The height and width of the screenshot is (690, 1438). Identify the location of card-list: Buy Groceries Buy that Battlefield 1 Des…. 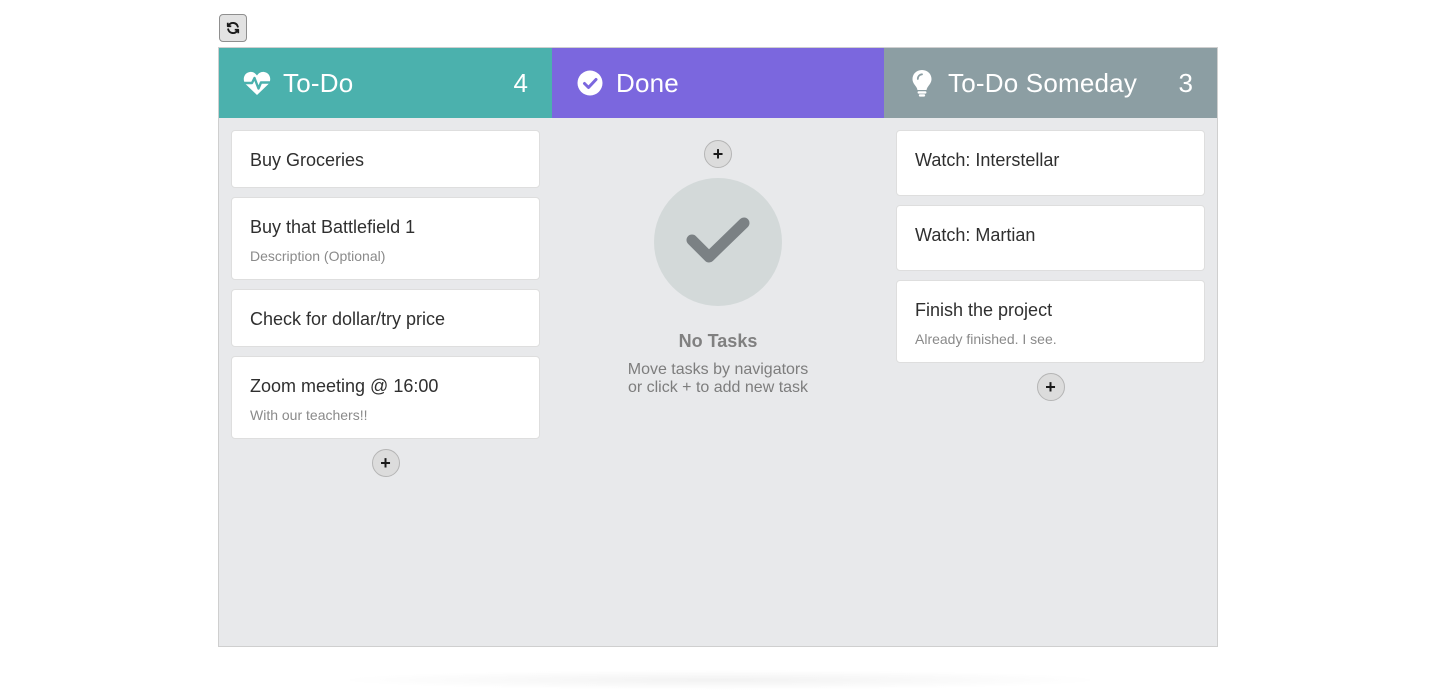
(385, 297).